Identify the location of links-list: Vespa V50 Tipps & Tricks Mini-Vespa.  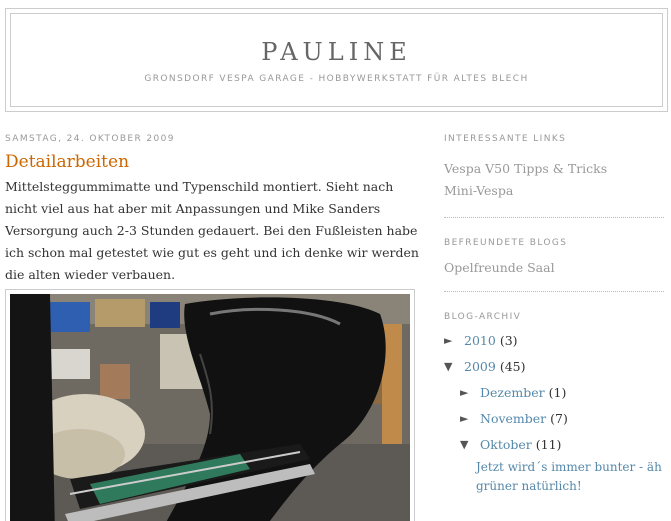
(555, 180).